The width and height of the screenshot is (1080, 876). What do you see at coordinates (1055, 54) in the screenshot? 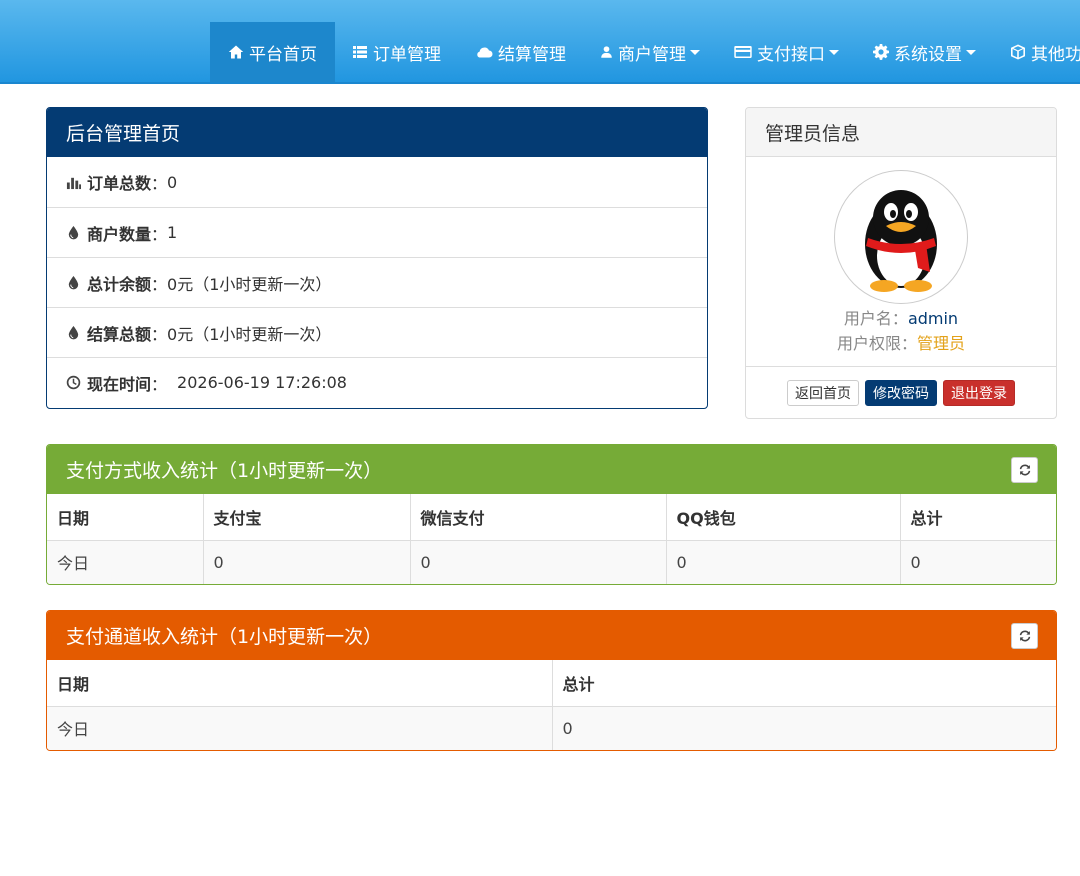
I see `nav-item-label: 其他功能` at bounding box center [1055, 54].